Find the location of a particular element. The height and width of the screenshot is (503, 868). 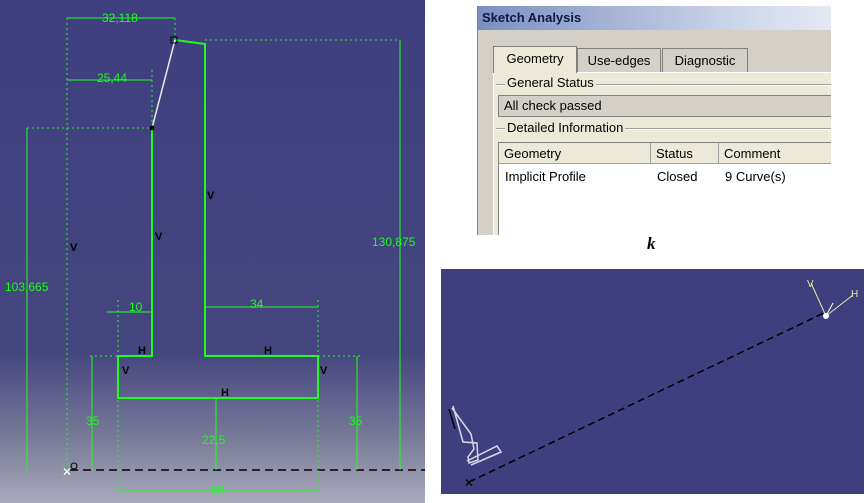

column-header-status: Status is located at coordinates (685, 153).